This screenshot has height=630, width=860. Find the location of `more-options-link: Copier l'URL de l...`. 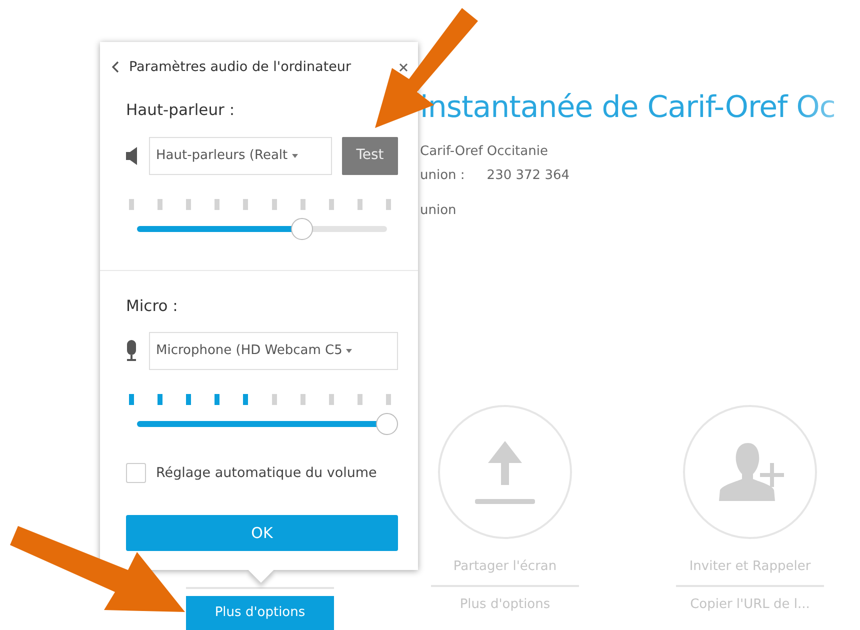

more-options-link: Copier l'URL de l... is located at coordinates (750, 604).